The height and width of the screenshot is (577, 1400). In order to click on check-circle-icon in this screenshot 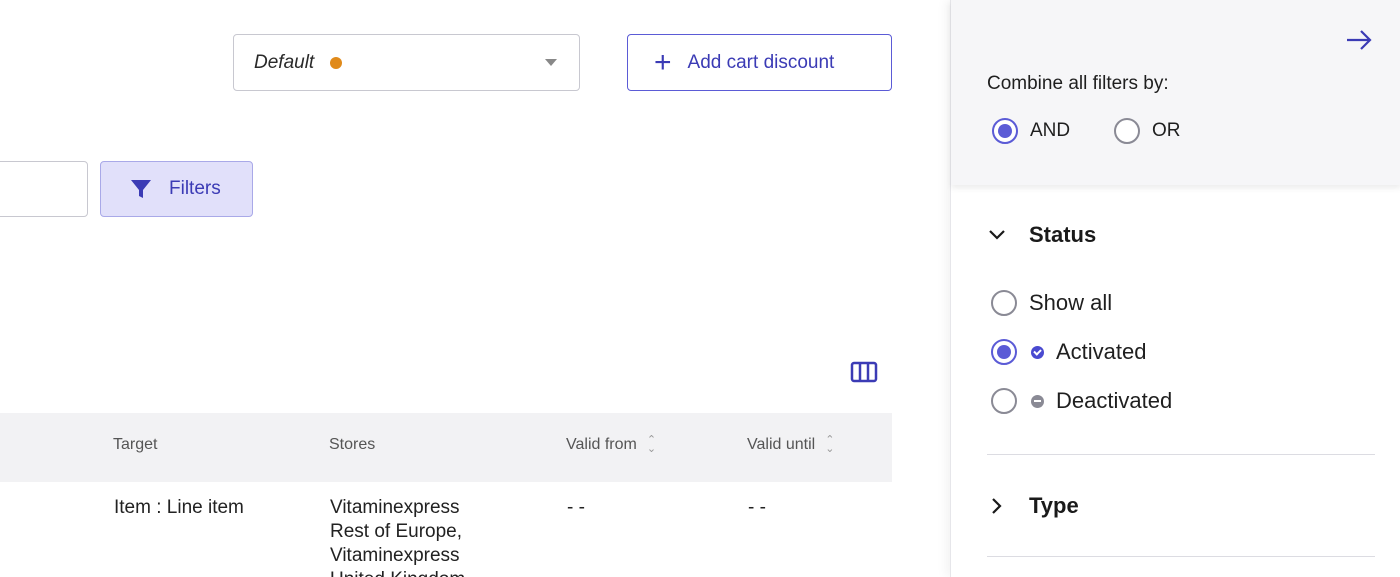, I will do `click(1037, 352)`.